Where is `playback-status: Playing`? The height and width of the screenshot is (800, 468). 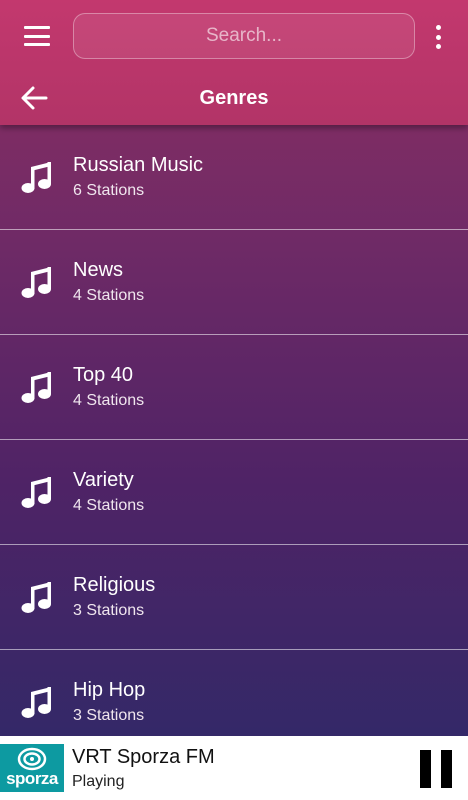
playback-status: Playing is located at coordinates (98, 781).